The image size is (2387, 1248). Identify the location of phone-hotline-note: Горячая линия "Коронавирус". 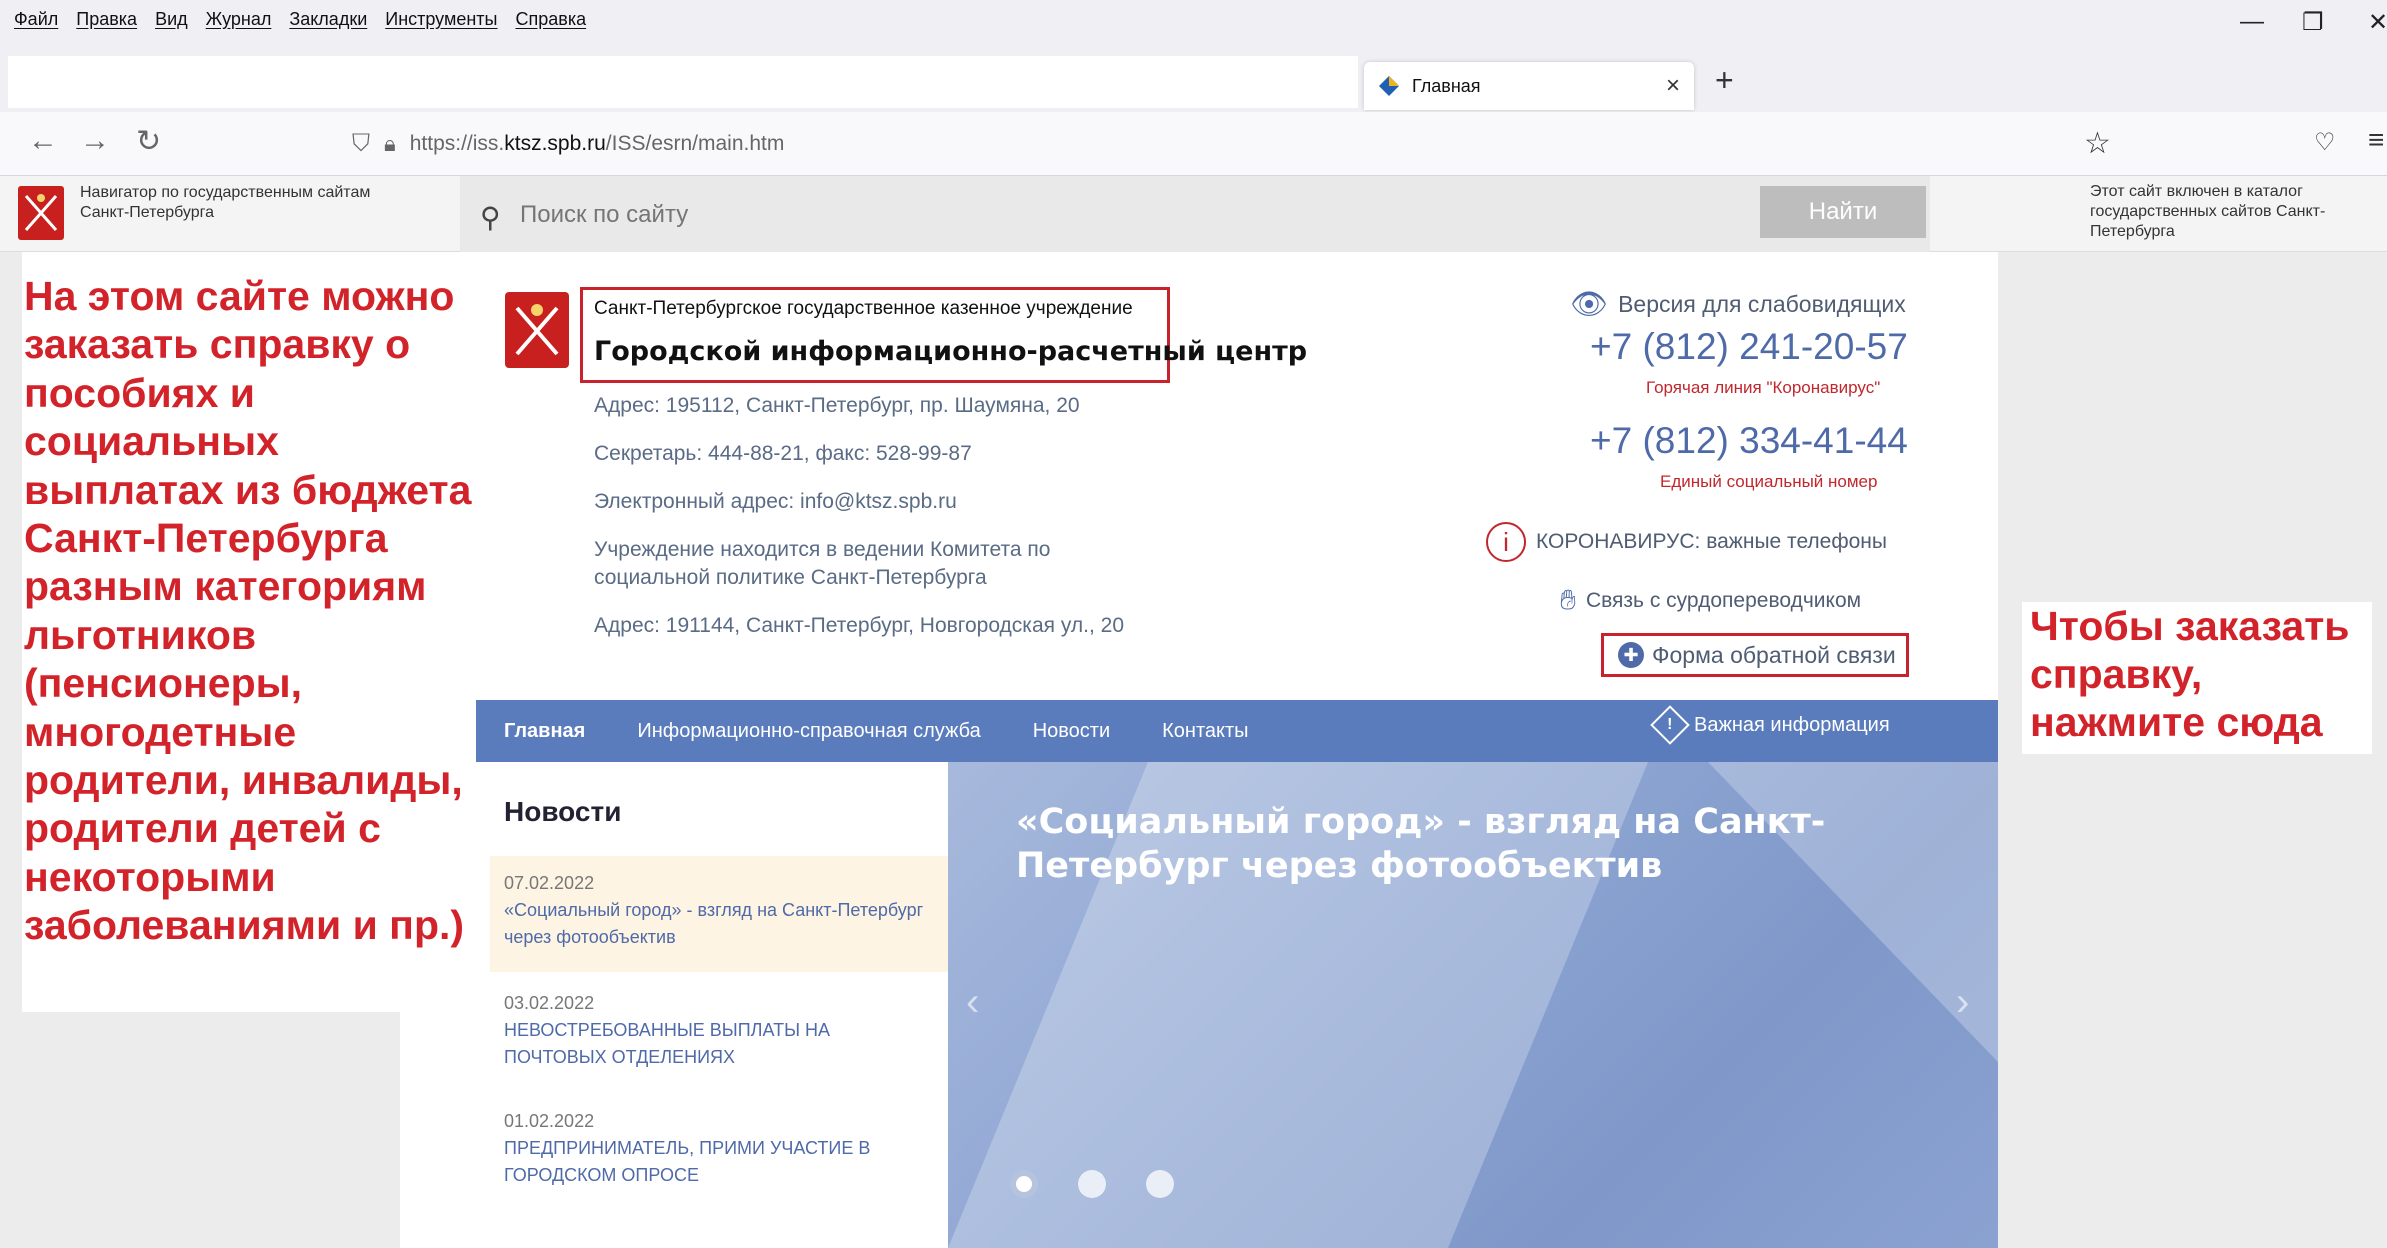
(1763, 387).